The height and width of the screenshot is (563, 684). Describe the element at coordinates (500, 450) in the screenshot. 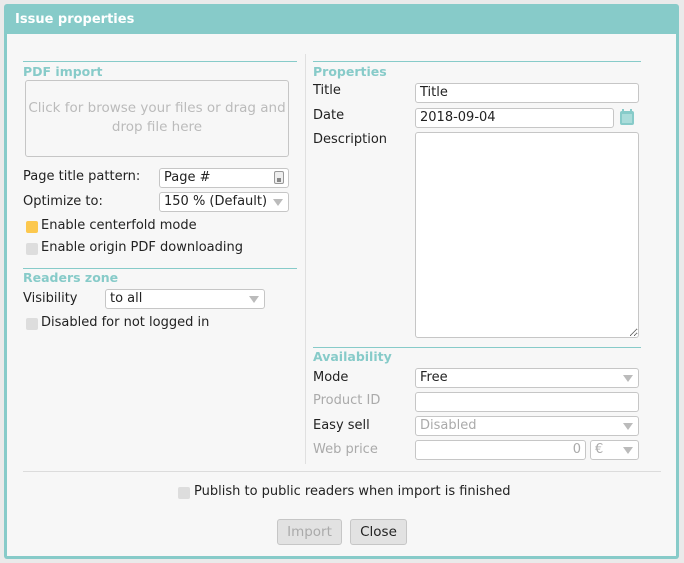

I see `web-price-input: 0` at that location.